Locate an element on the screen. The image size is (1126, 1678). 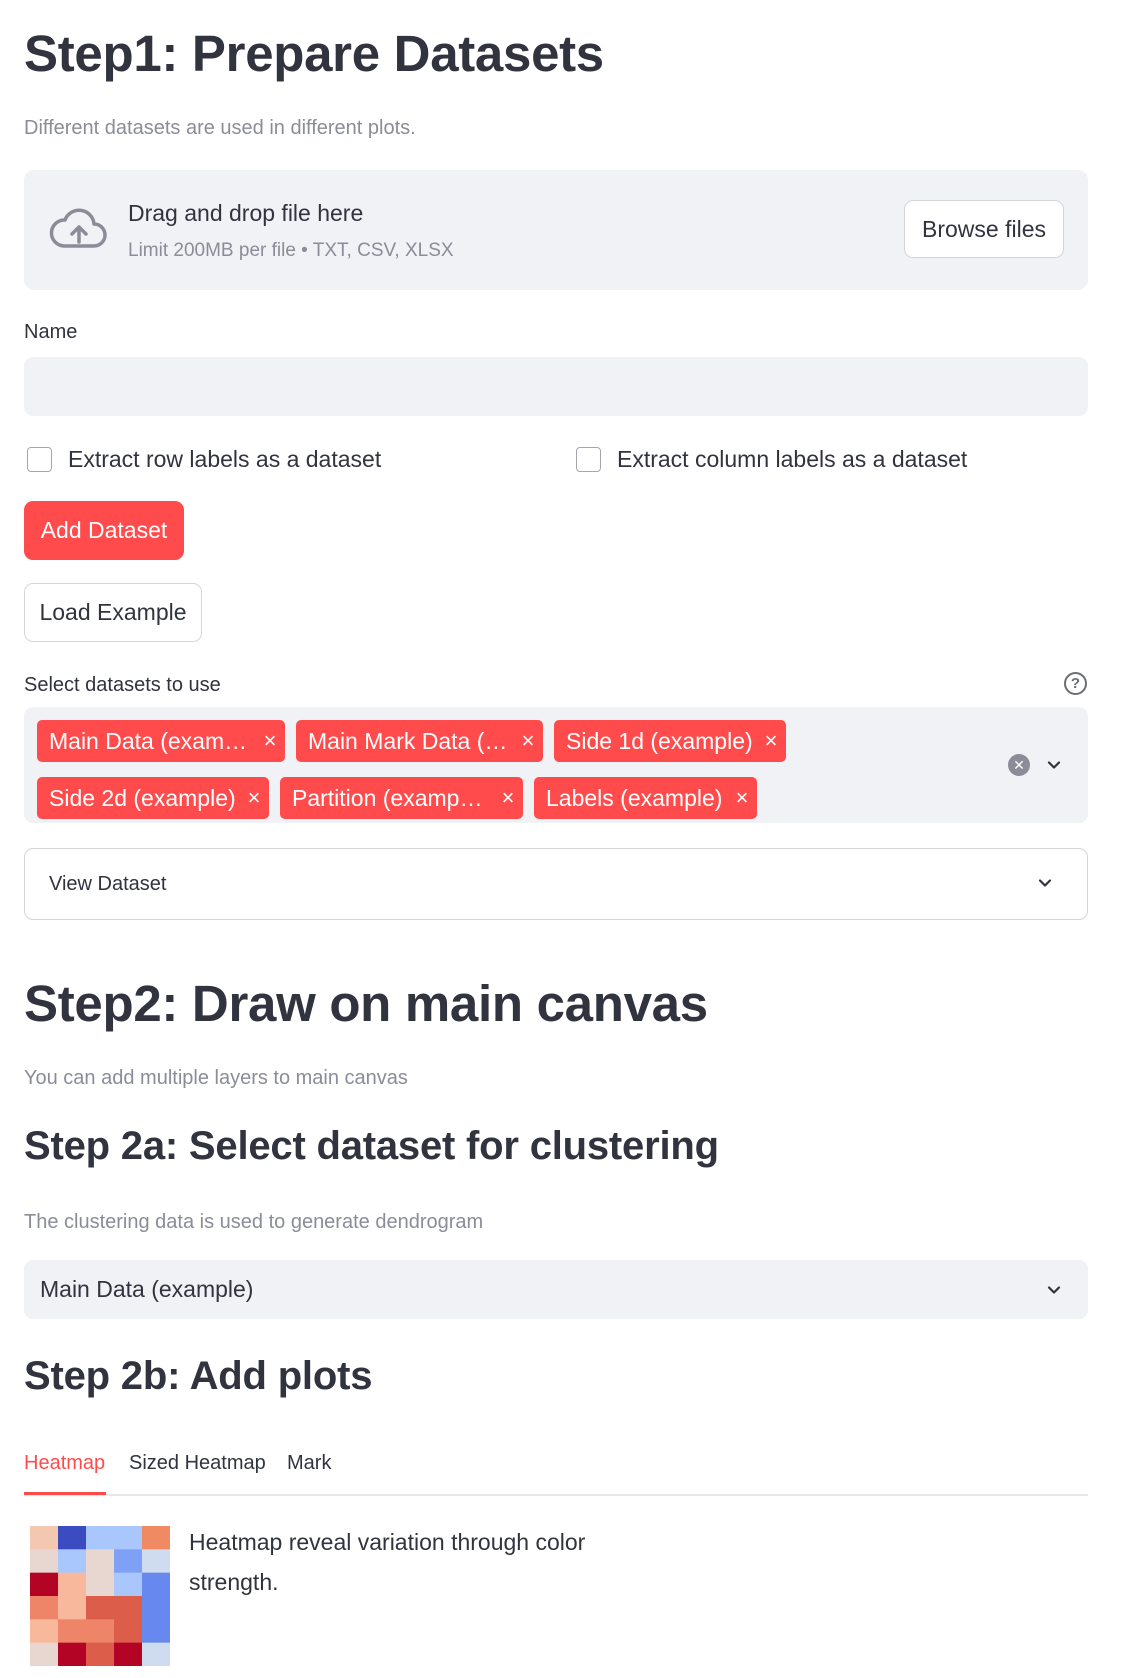
tag-label: Side 2d (example) is located at coordinates (142, 797).